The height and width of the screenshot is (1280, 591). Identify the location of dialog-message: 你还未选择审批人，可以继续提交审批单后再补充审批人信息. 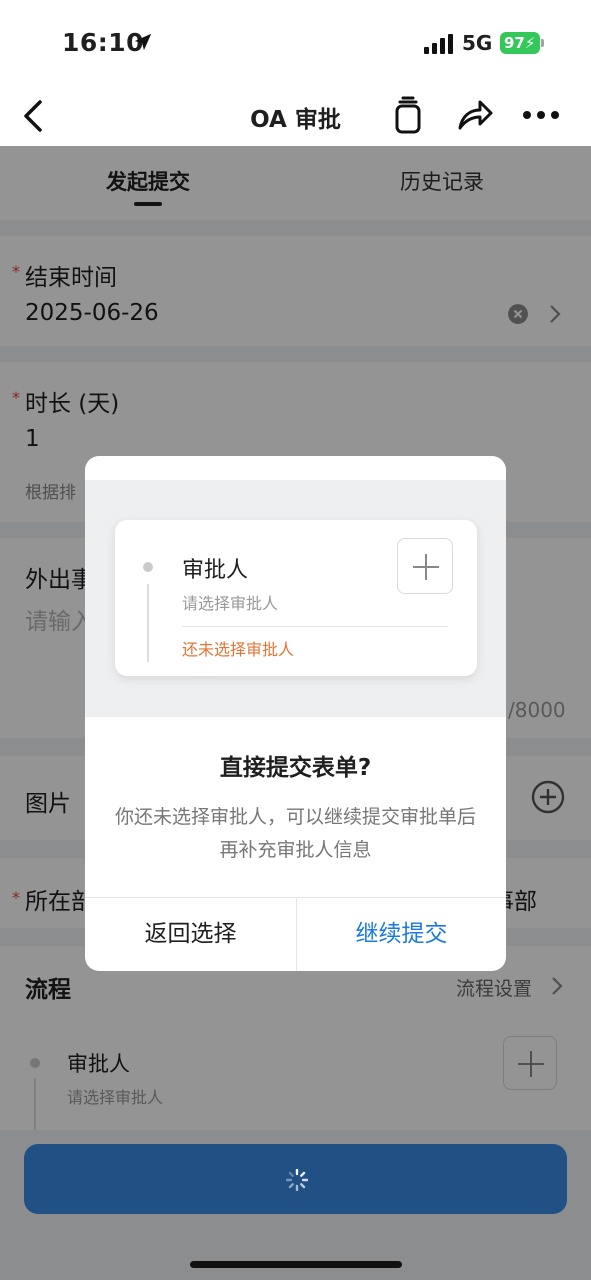
(295, 833).